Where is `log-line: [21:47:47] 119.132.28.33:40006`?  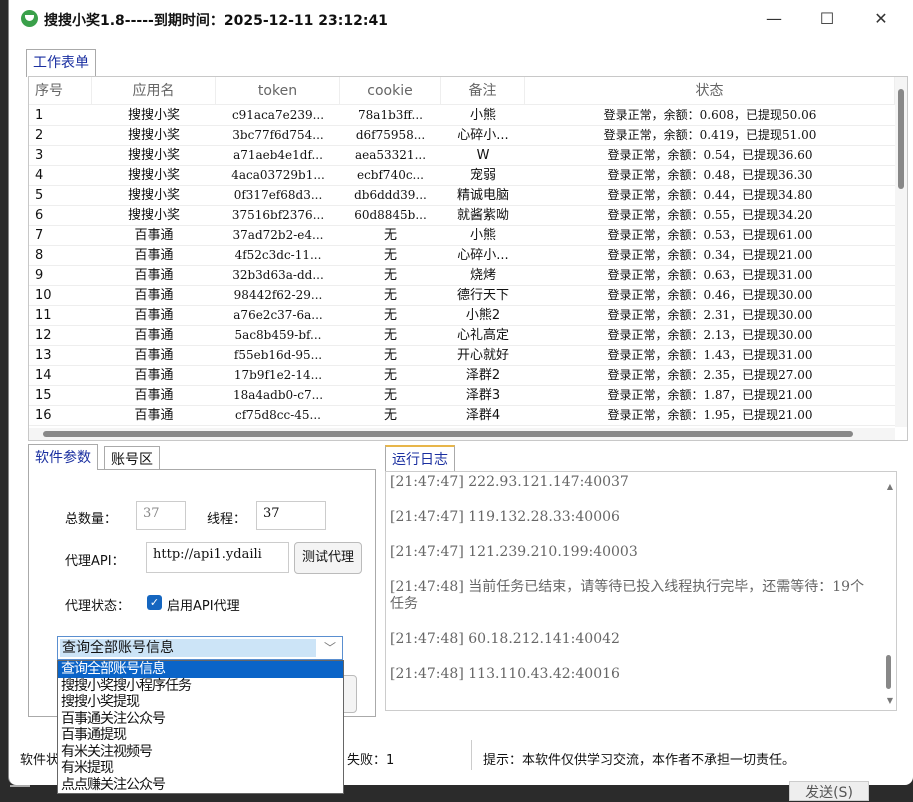 log-line: [21:47:47] 119.132.28.33:40006 is located at coordinates (505, 517).